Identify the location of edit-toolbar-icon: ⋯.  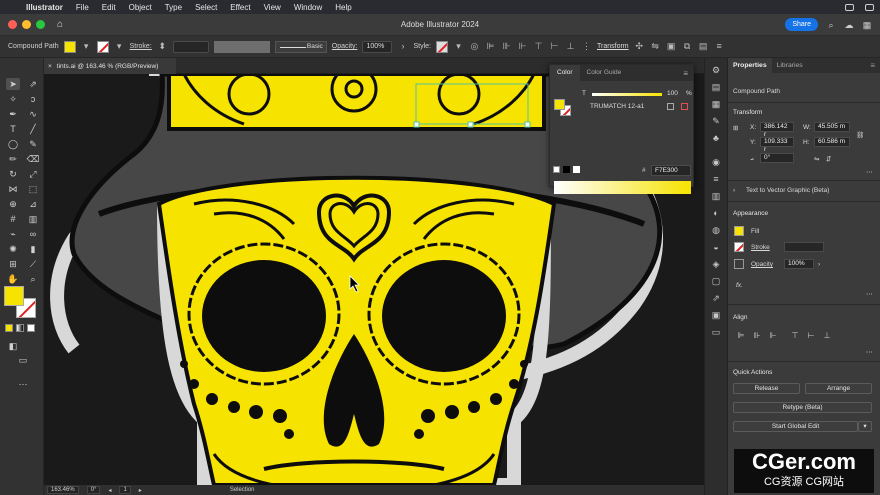
(23, 384).